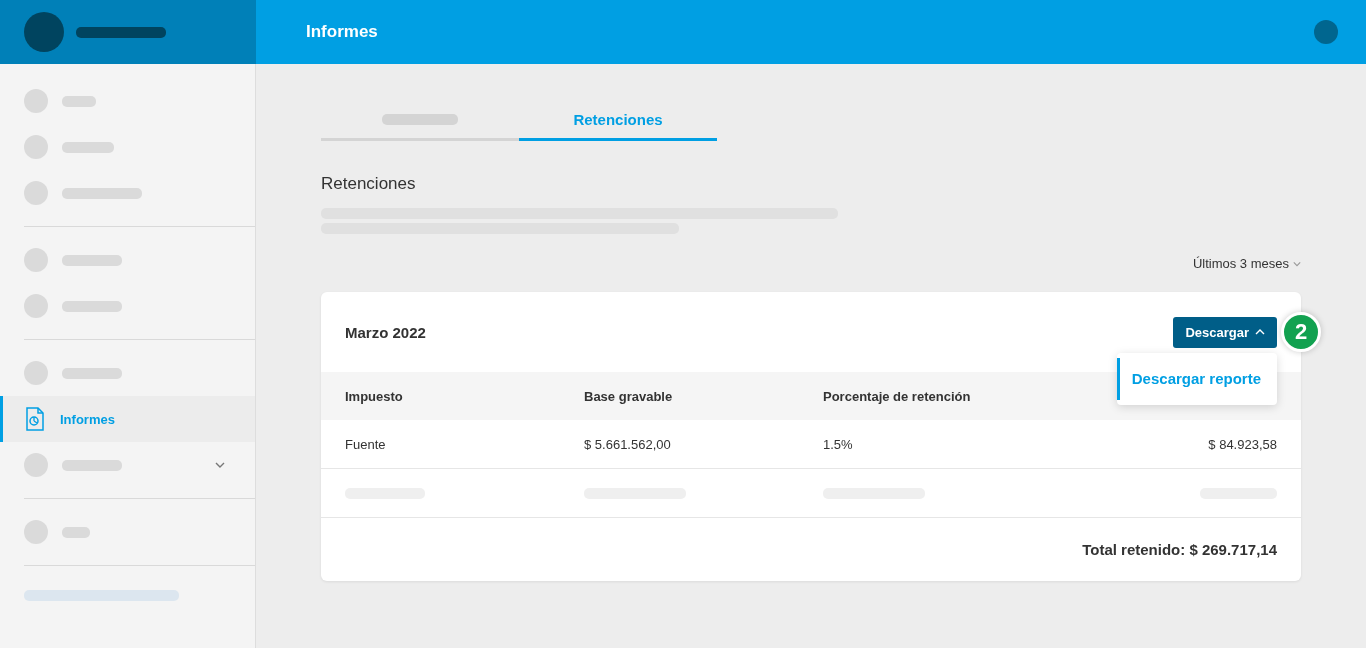 Image resolution: width=1366 pixels, height=648 pixels. I want to click on column-header: Impuesto, so click(374, 396).